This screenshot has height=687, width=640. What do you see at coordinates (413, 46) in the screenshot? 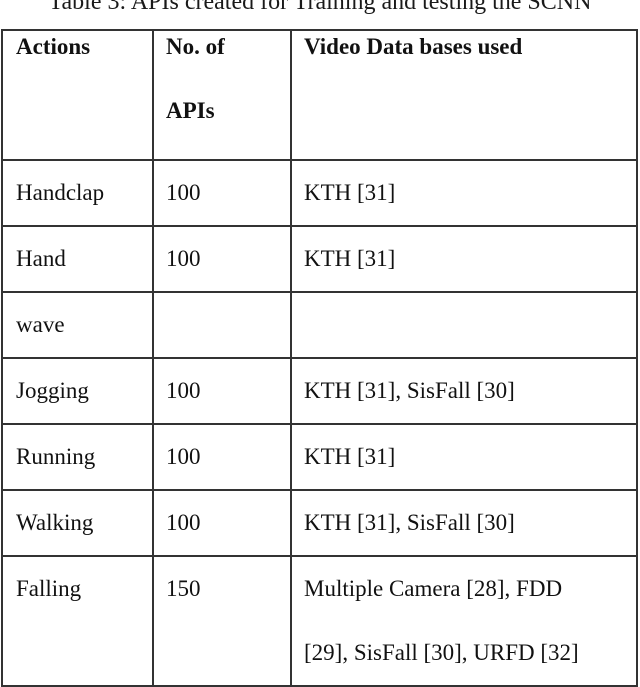
I see `header-video-databases-label: Video Data bases used` at bounding box center [413, 46].